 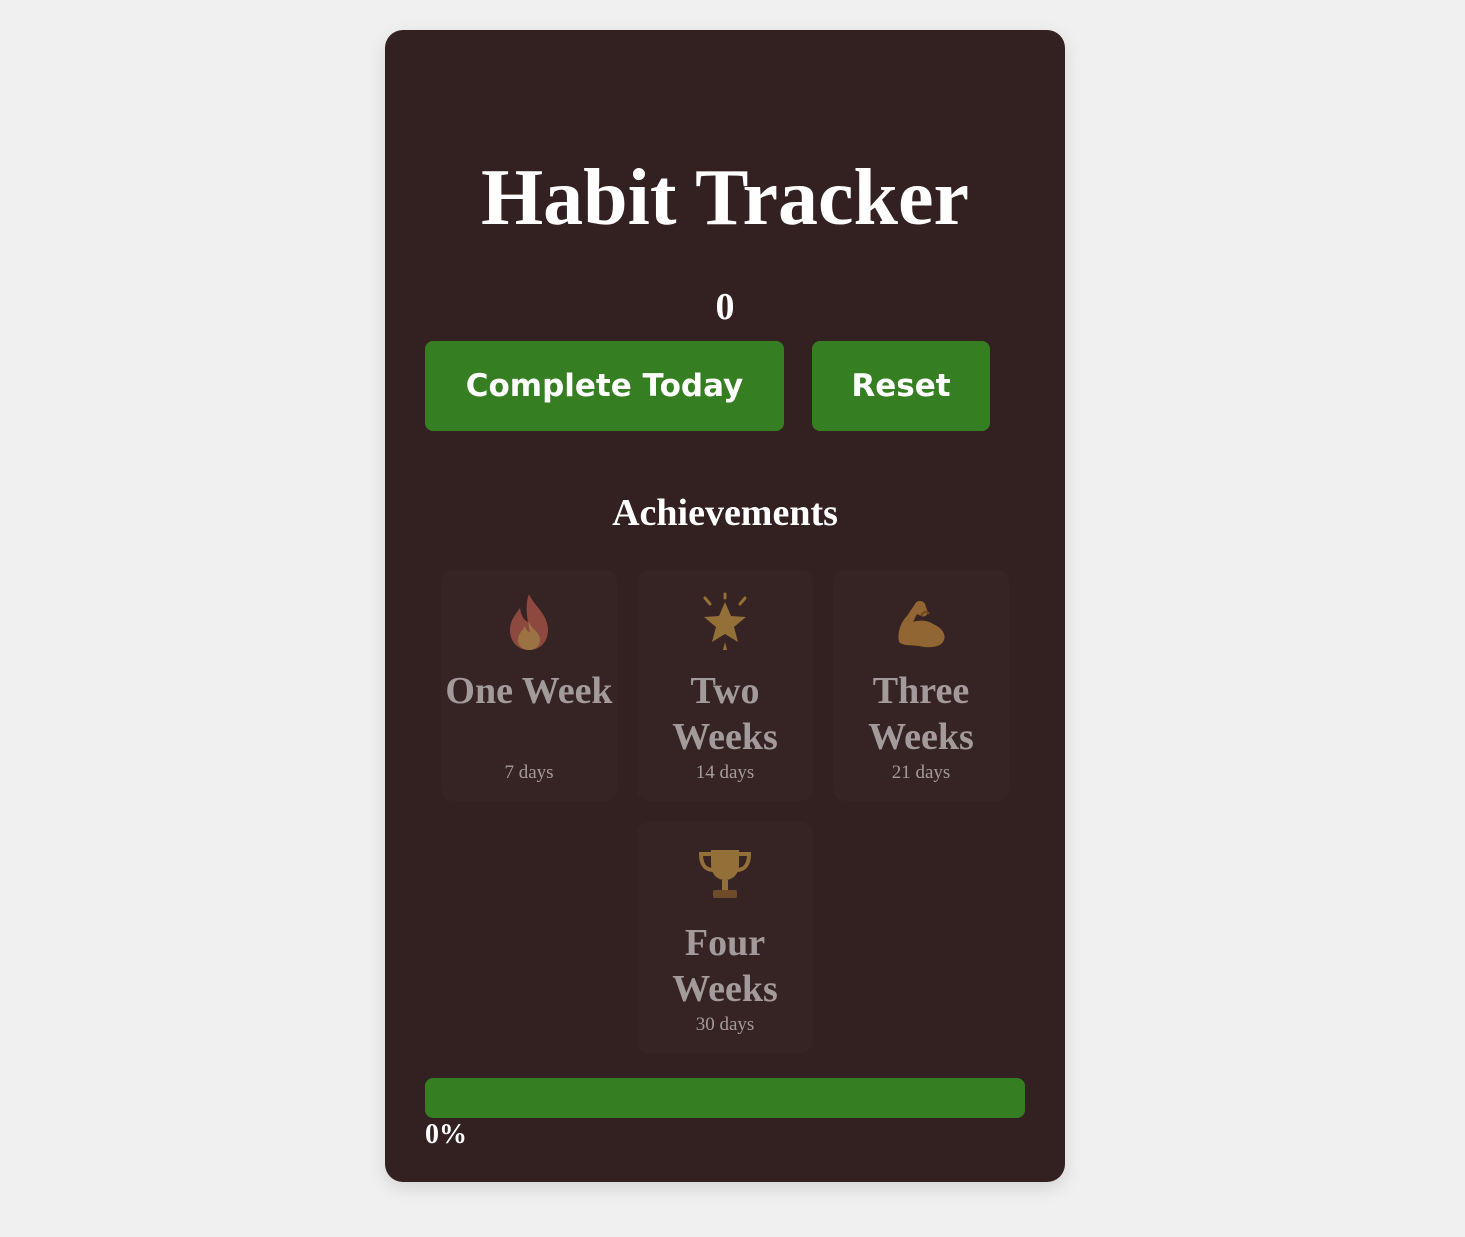 I want to click on achievement-three-weeks: Three Weeks 21 days, so click(x=921, y=685).